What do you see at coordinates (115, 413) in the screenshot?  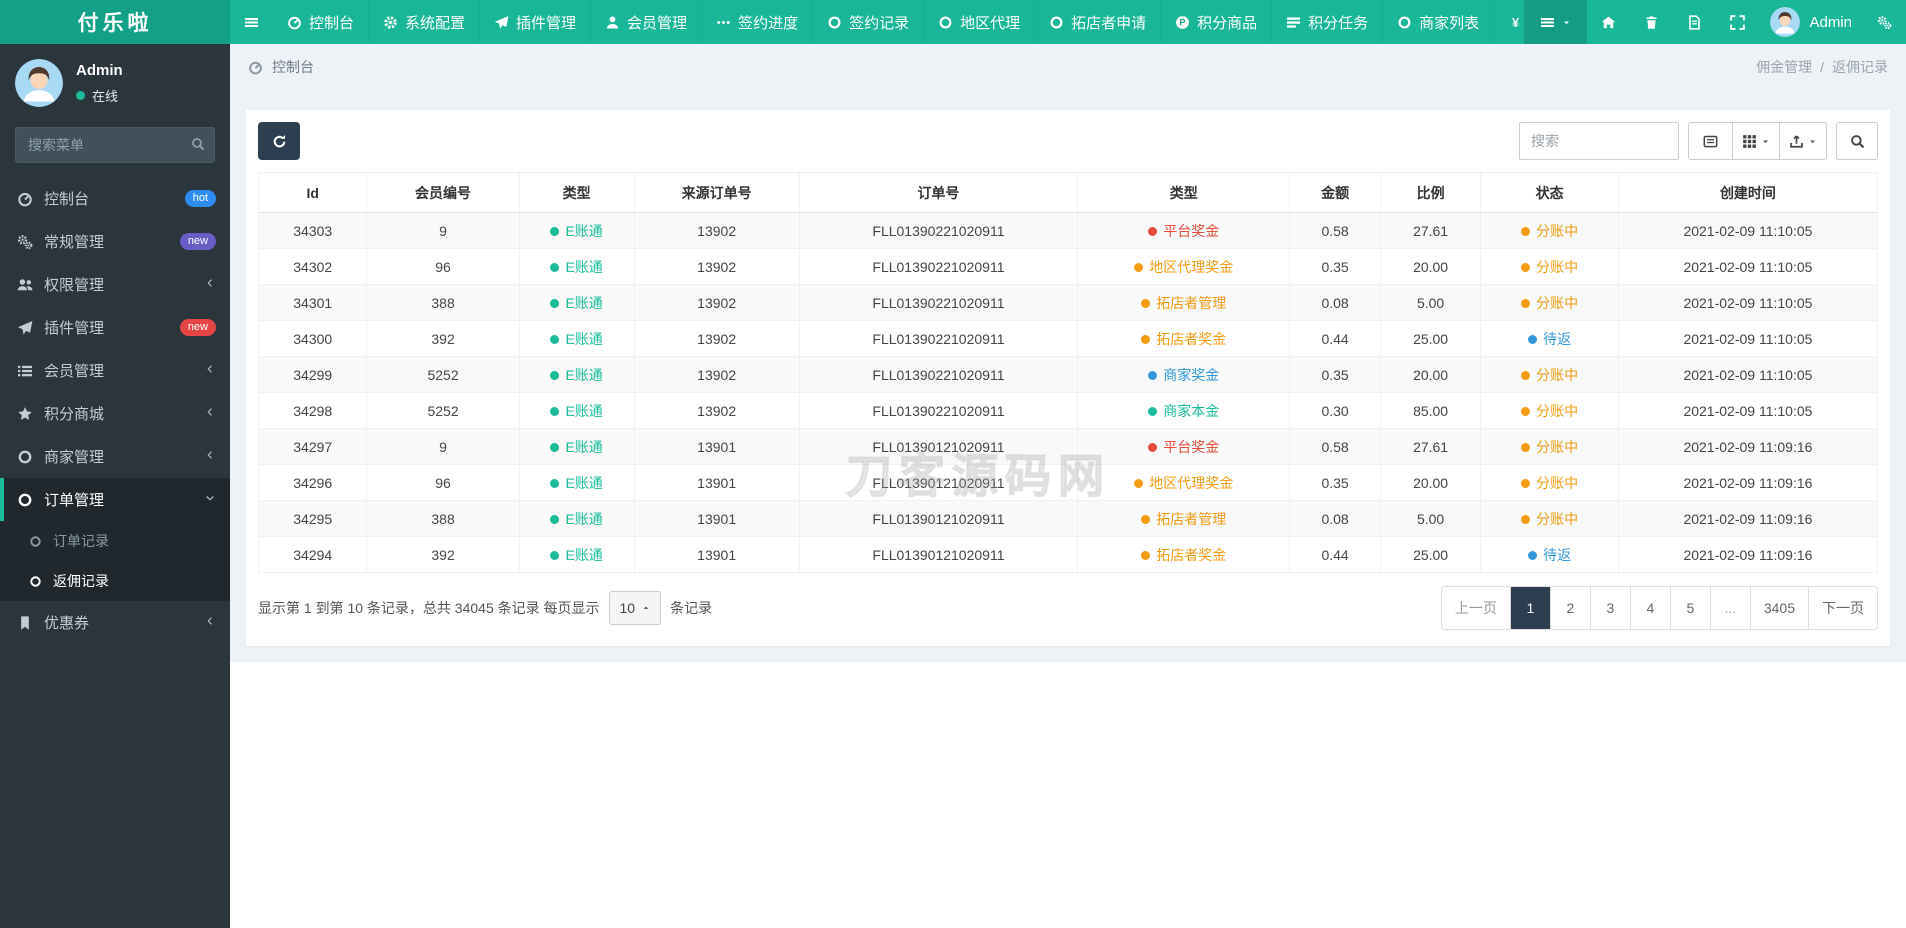 I see `sidebar-item: 积分商城` at bounding box center [115, 413].